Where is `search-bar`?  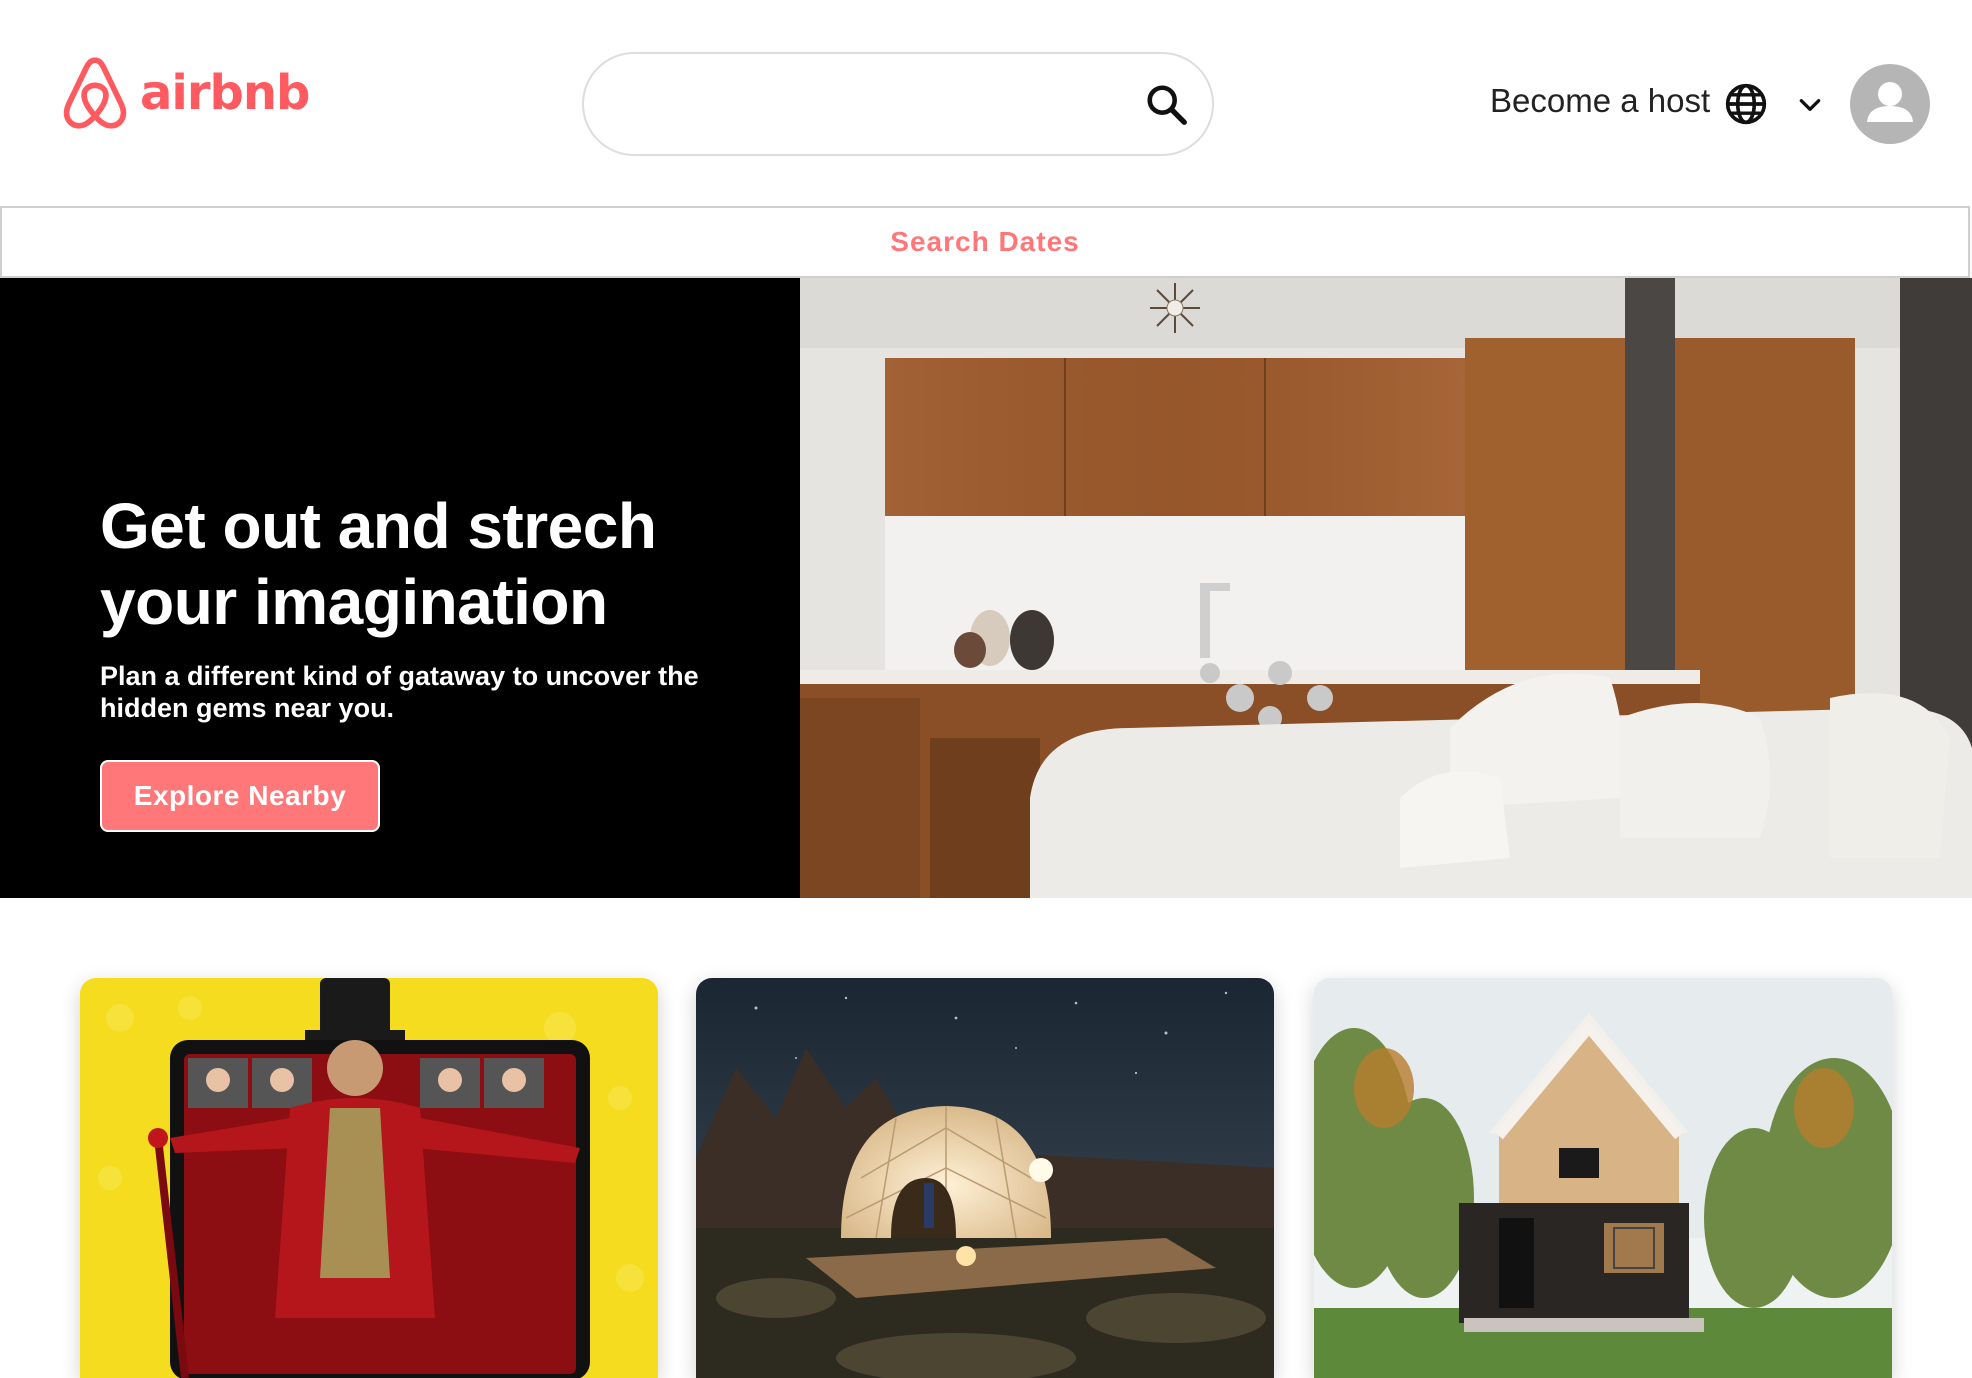
search-bar is located at coordinates (898, 104).